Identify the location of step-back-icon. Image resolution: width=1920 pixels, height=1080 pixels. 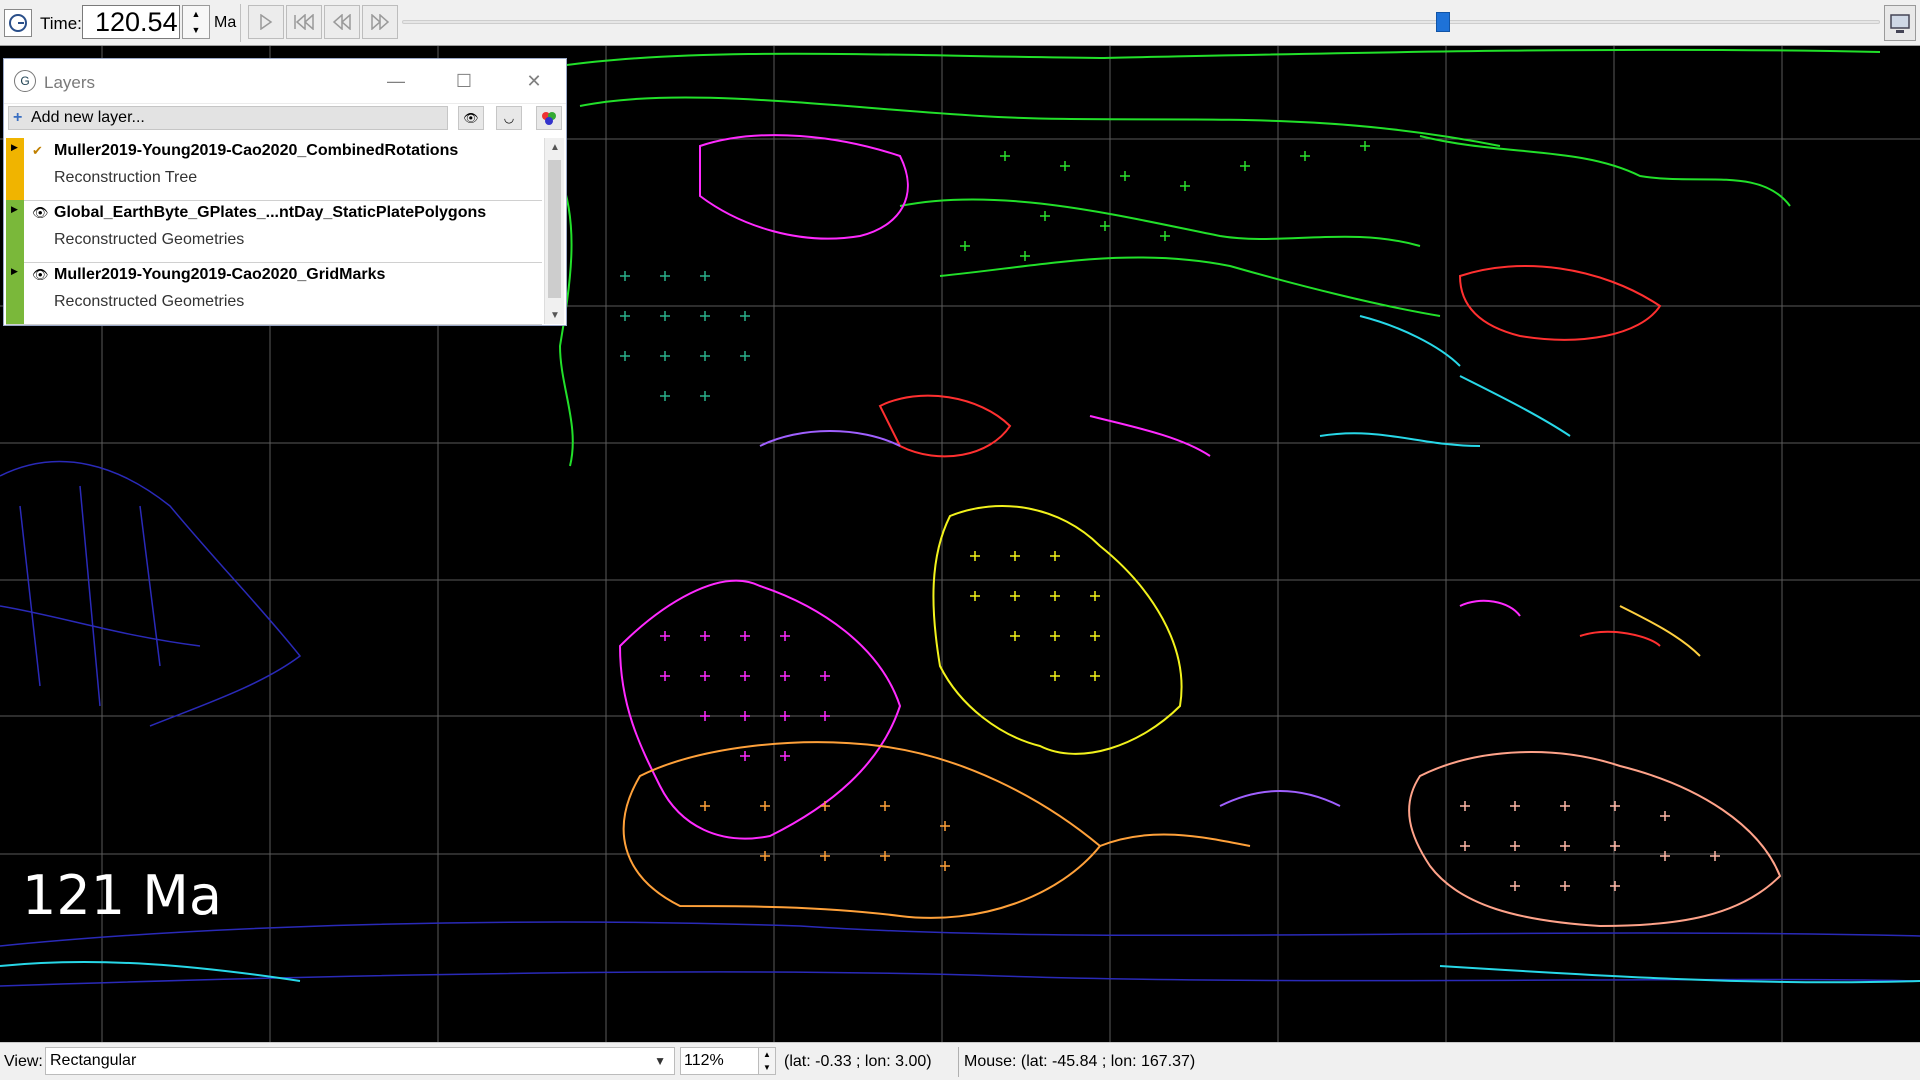
(341, 22).